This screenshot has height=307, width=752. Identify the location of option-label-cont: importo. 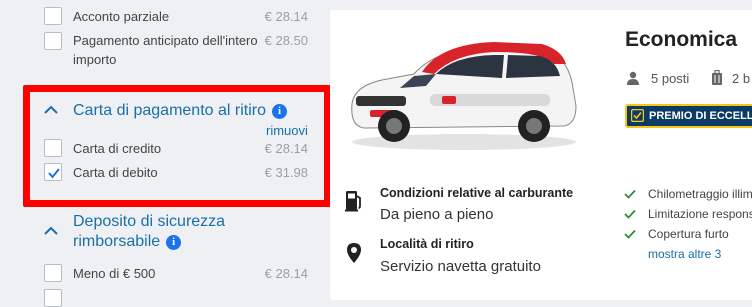
(95, 59).